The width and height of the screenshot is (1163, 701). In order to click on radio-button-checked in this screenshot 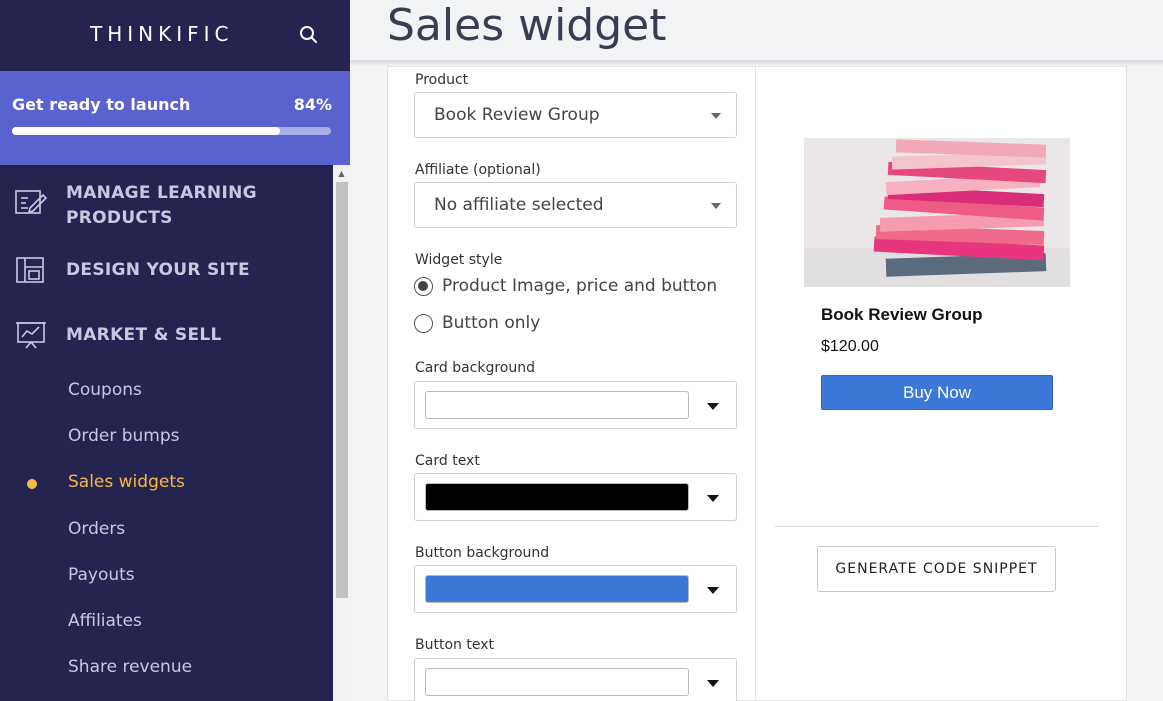, I will do `click(423, 286)`.